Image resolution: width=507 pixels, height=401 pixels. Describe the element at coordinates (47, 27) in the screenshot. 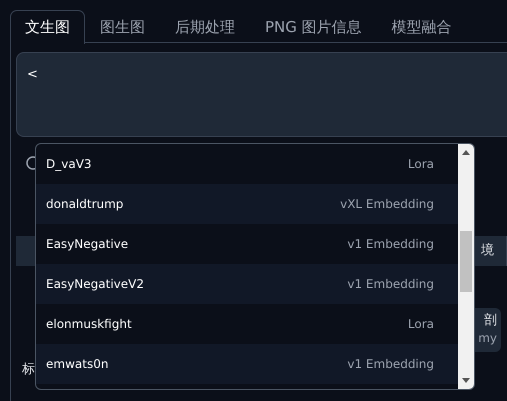

I see `tab: 文生图` at that location.